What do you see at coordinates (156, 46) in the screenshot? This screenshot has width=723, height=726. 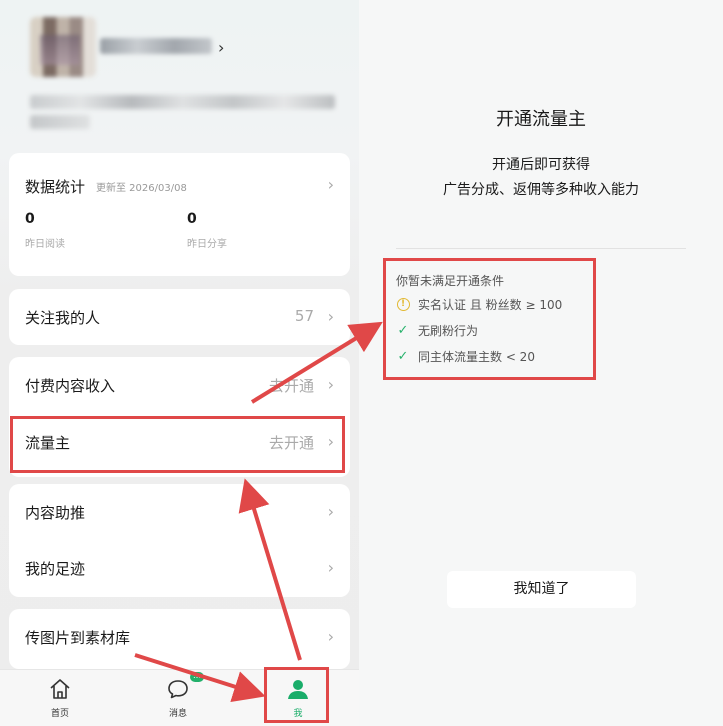 I see `blurred-username` at bounding box center [156, 46].